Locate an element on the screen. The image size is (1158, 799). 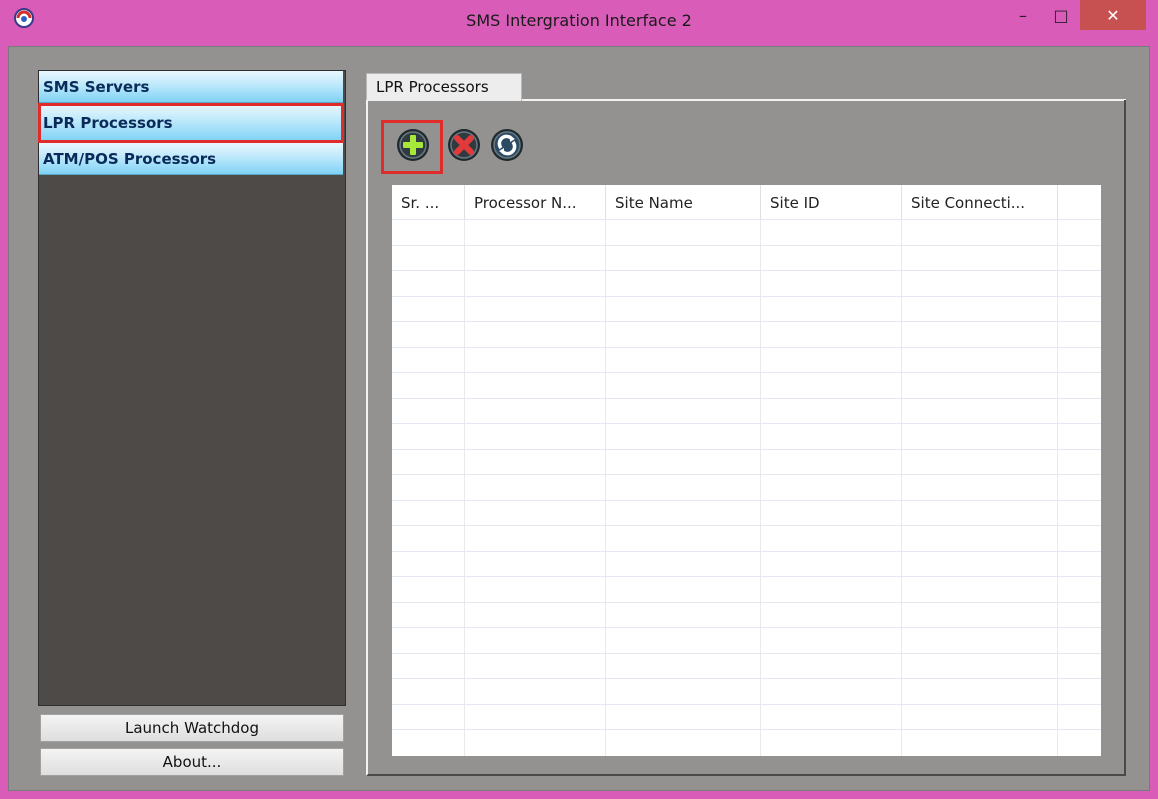
minimize-icon: – is located at coordinates (1023, 15).